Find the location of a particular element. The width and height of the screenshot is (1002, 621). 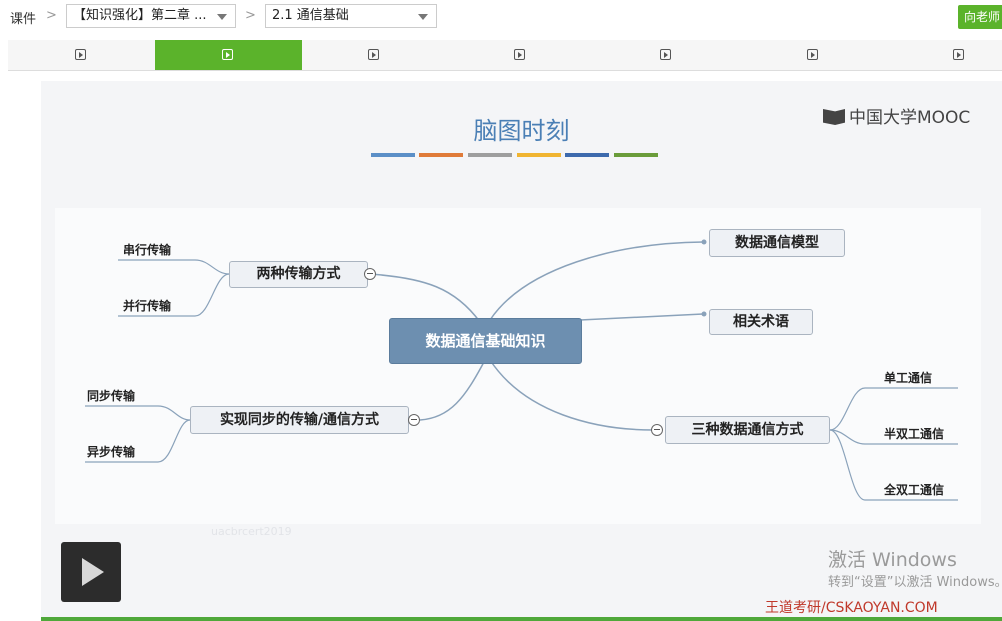

mindmap-leaf-half-duplex: 半双工通信 is located at coordinates (914, 434).